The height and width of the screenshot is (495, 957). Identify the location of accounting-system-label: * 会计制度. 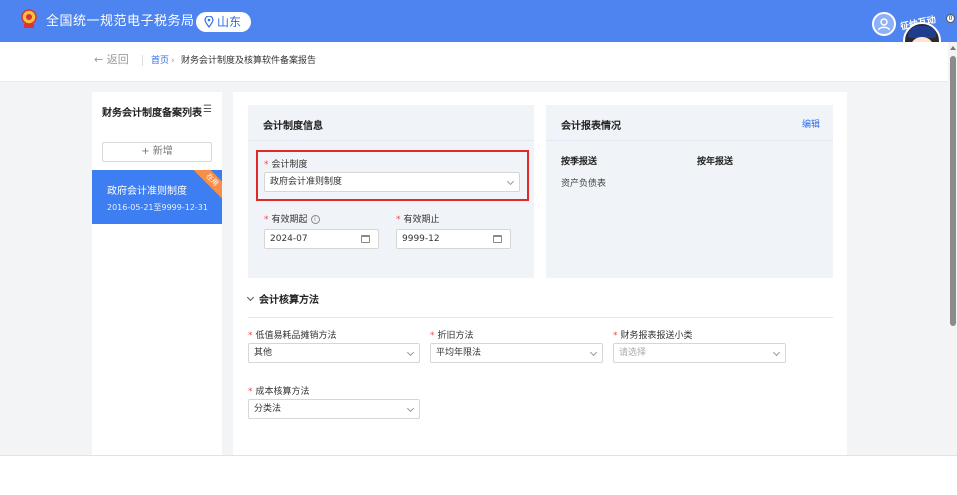
(286, 165).